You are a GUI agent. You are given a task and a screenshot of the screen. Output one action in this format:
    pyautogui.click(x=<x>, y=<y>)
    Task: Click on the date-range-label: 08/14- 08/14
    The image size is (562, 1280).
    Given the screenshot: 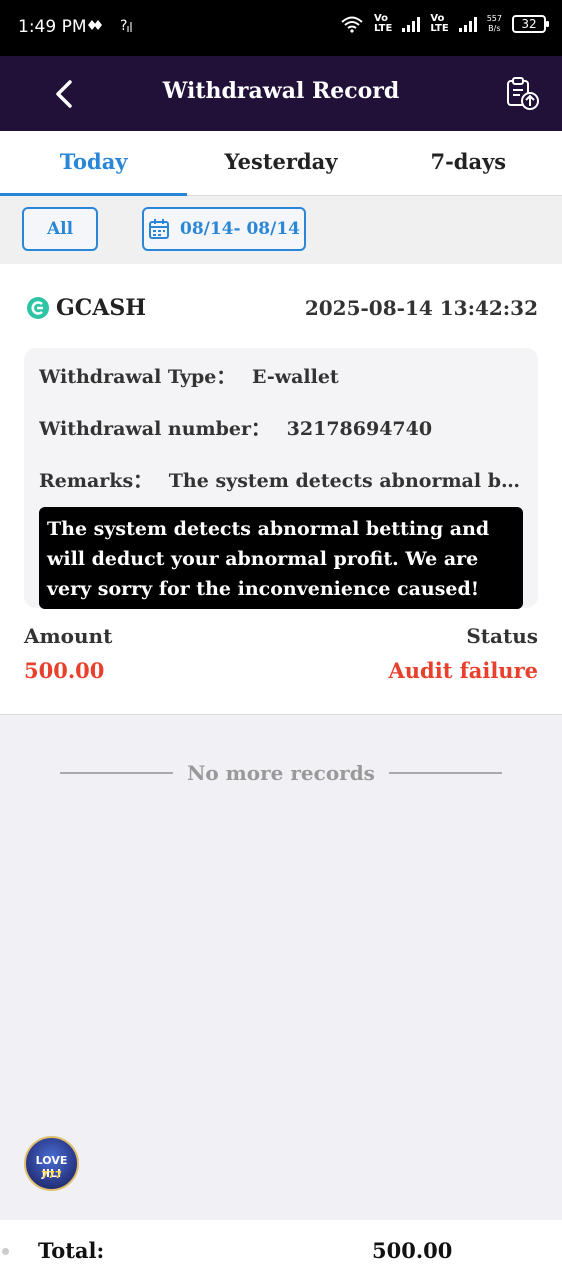 What is the action you would take?
    pyautogui.click(x=240, y=229)
    